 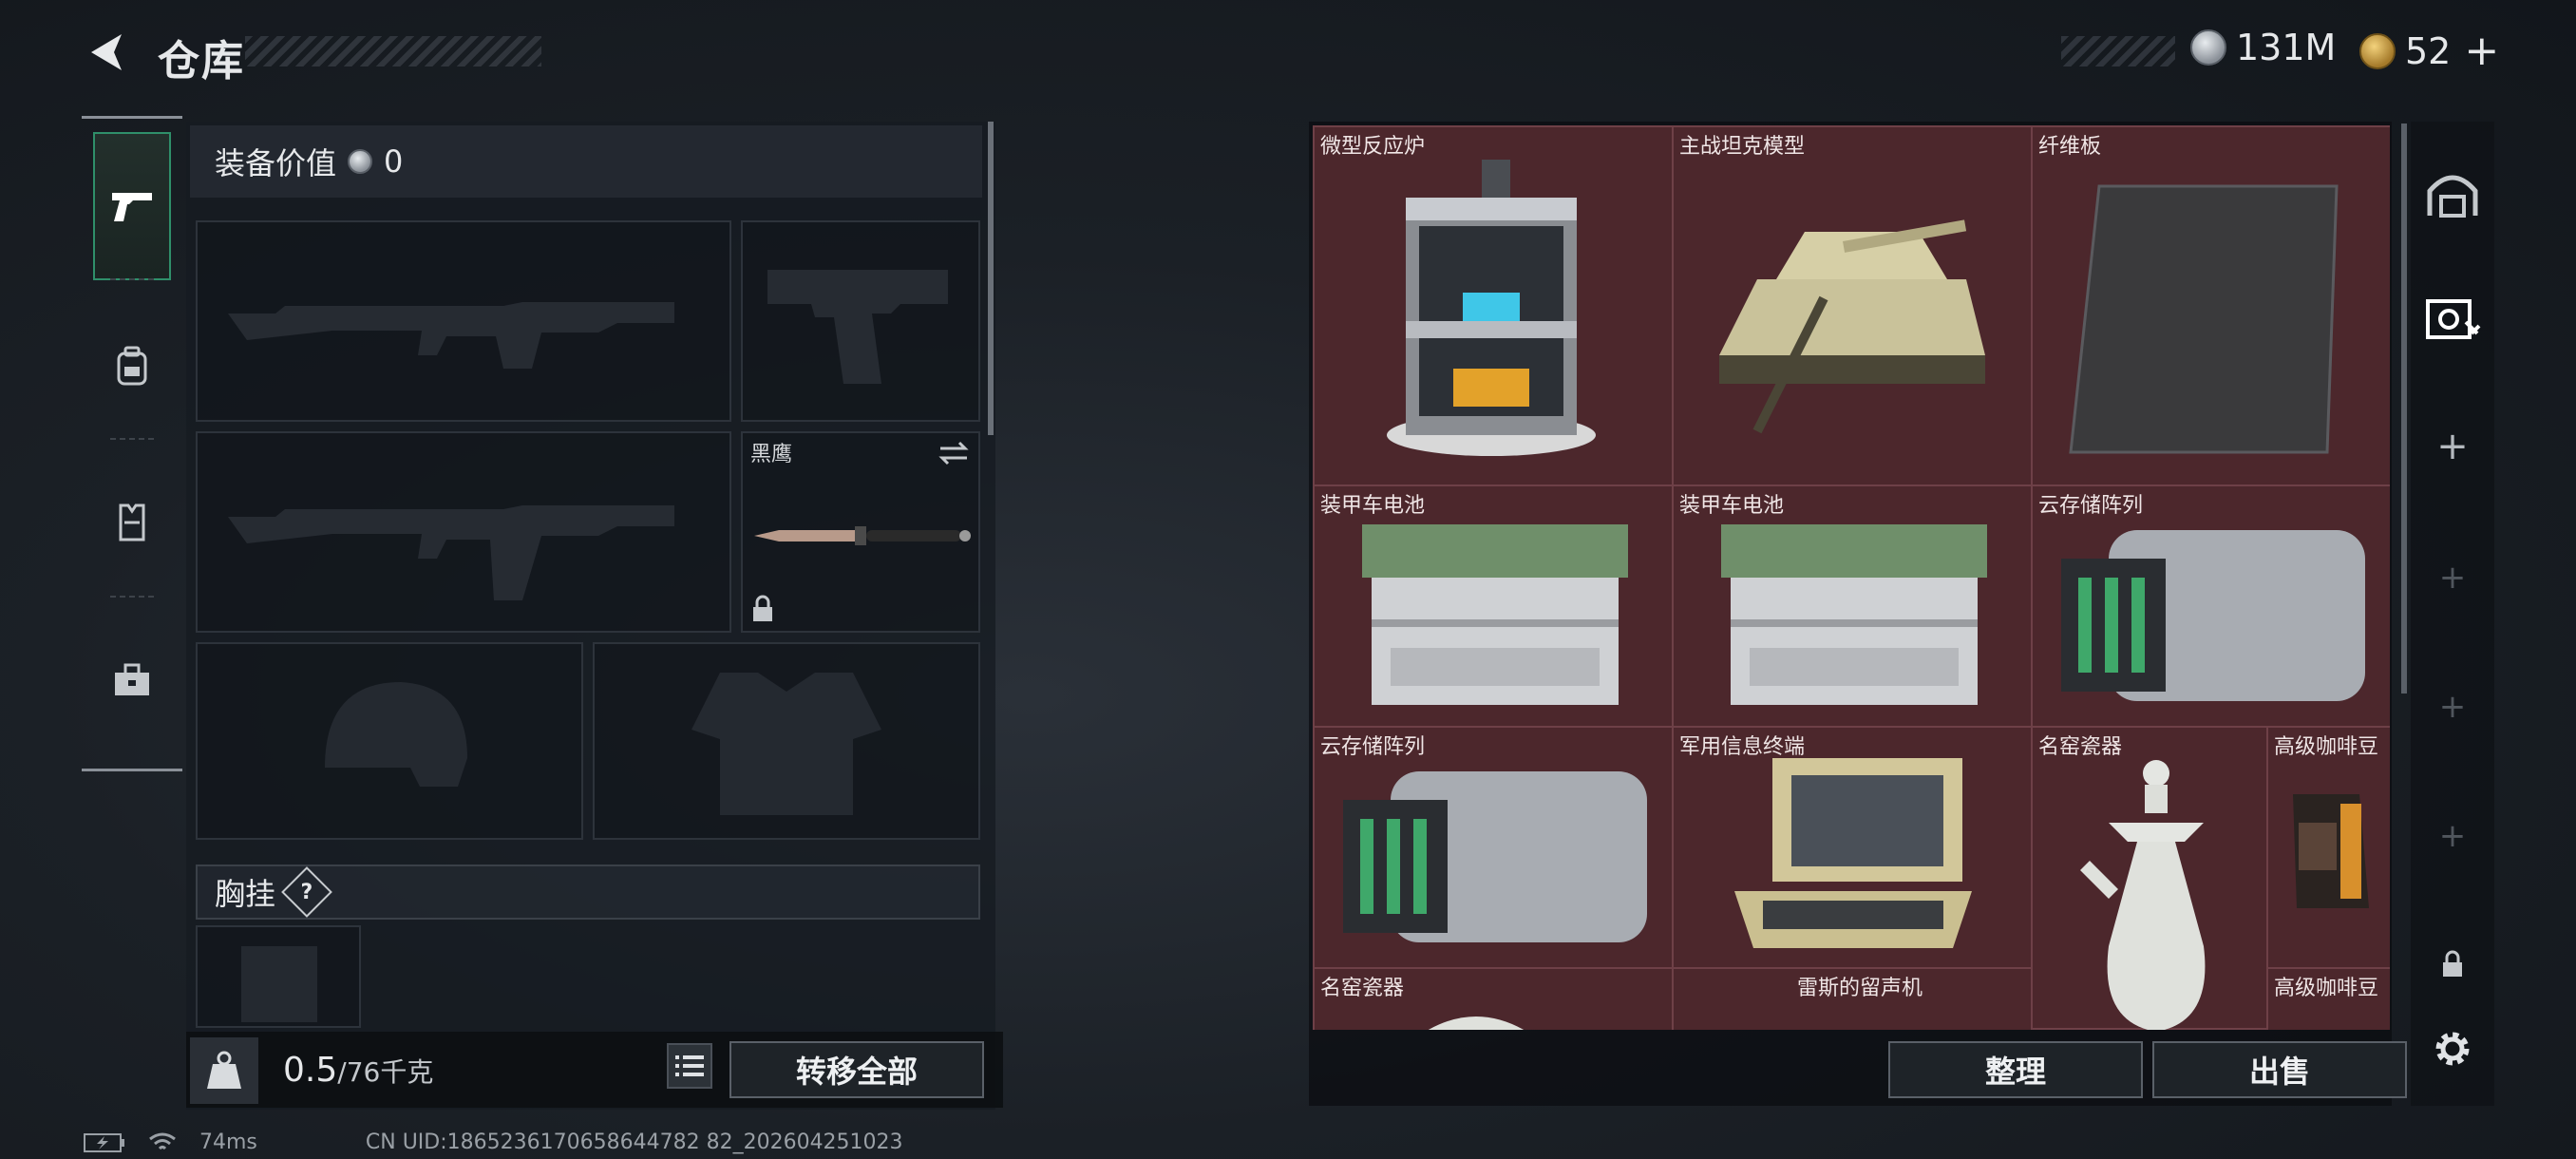 What do you see at coordinates (246, 894) in the screenshot?
I see `chest-rig-label: 胸挂` at bounding box center [246, 894].